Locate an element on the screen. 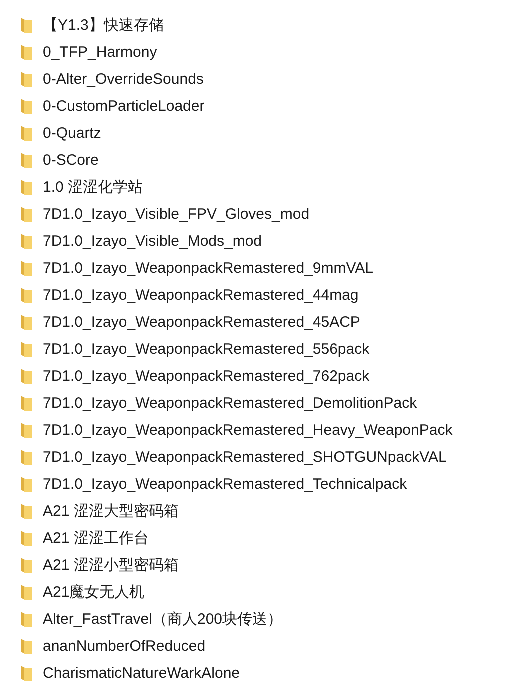  folder-name: 1.0 涩涩化学站 is located at coordinates (93, 187).